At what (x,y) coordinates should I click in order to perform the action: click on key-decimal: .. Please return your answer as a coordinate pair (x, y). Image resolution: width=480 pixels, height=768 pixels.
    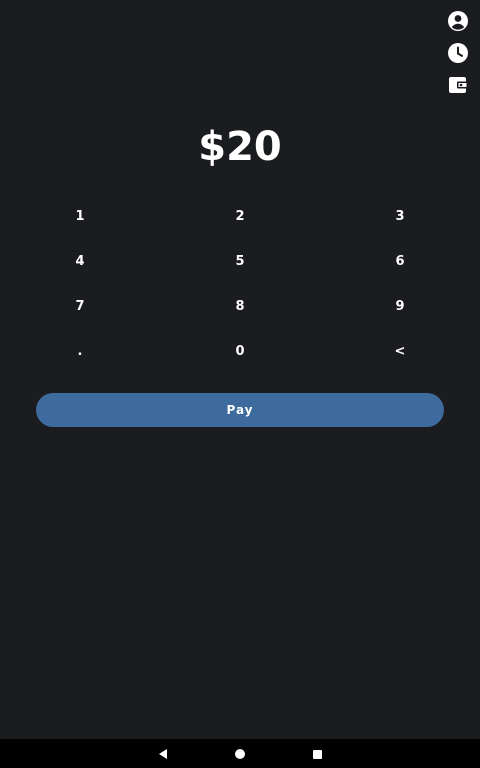
    Looking at the image, I should click on (80, 351).